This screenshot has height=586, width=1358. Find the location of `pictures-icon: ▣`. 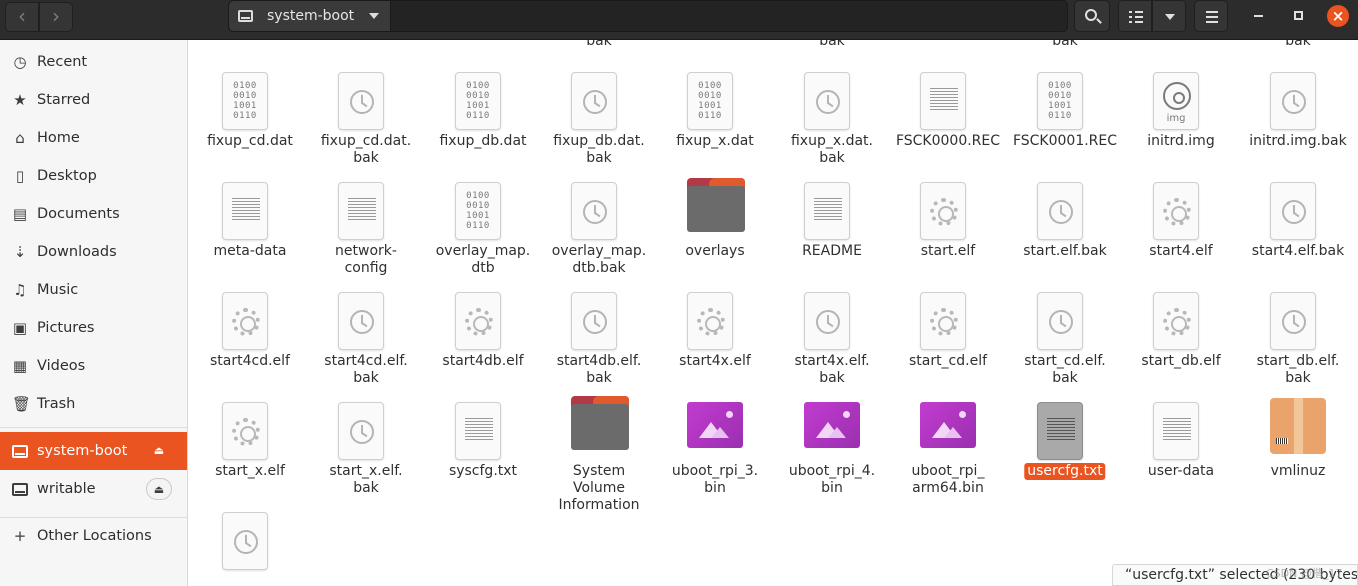

pictures-icon: ▣ is located at coordinates (20, 328).